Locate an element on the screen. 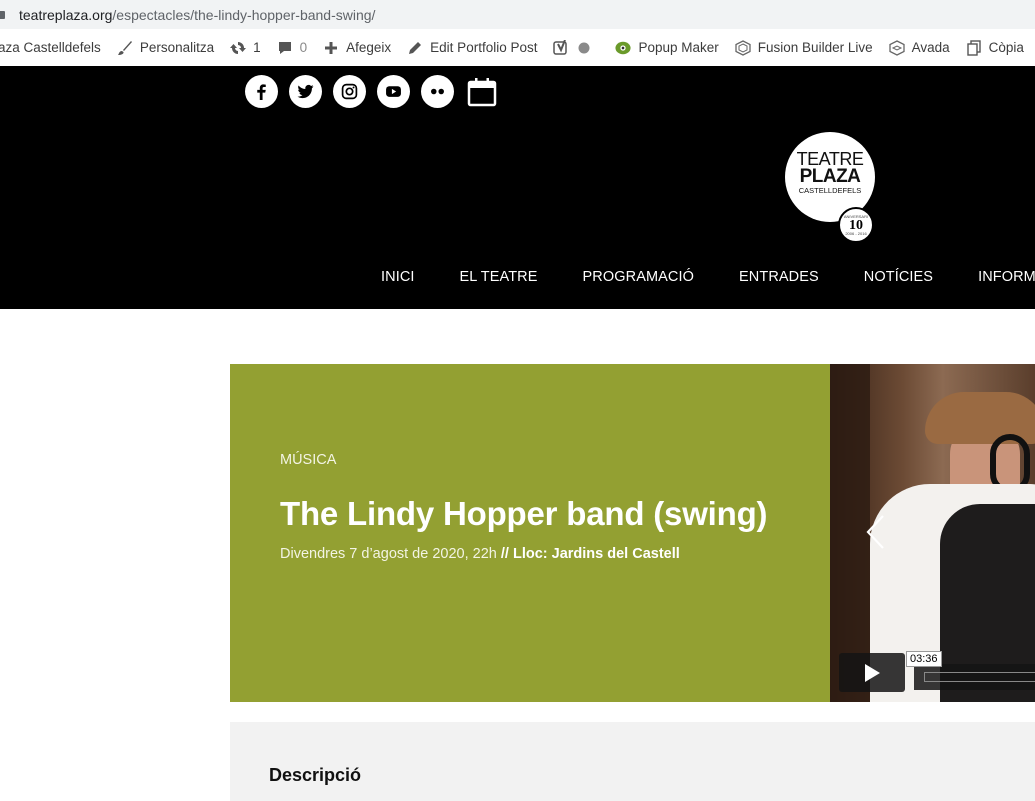  avada-icon is located at coordinates (896, 47).